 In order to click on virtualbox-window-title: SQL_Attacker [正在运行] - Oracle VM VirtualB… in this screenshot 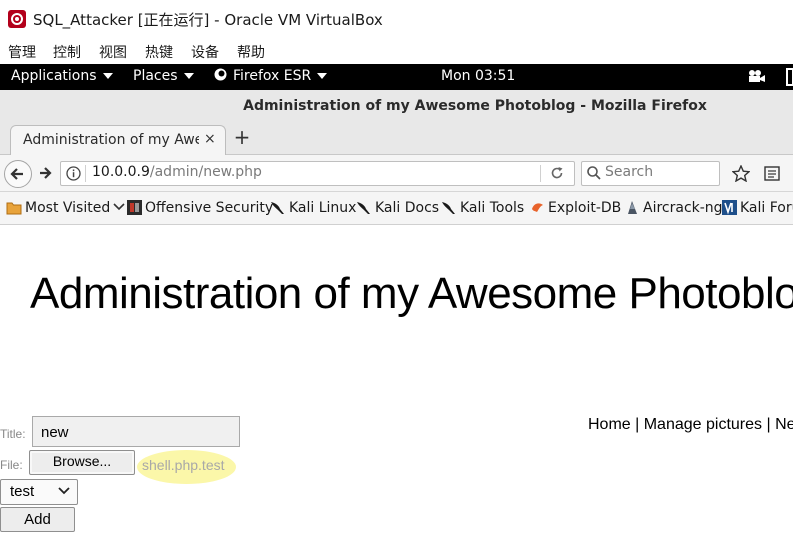, I will do `click(208, 20)`.